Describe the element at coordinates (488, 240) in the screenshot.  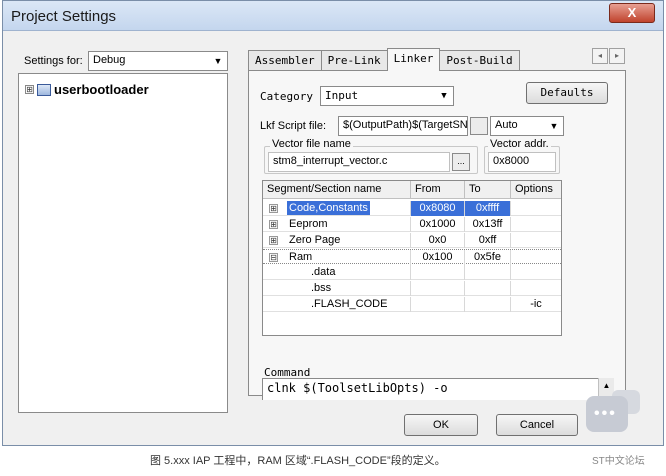
I see `segment-to: 0xff` at that location.